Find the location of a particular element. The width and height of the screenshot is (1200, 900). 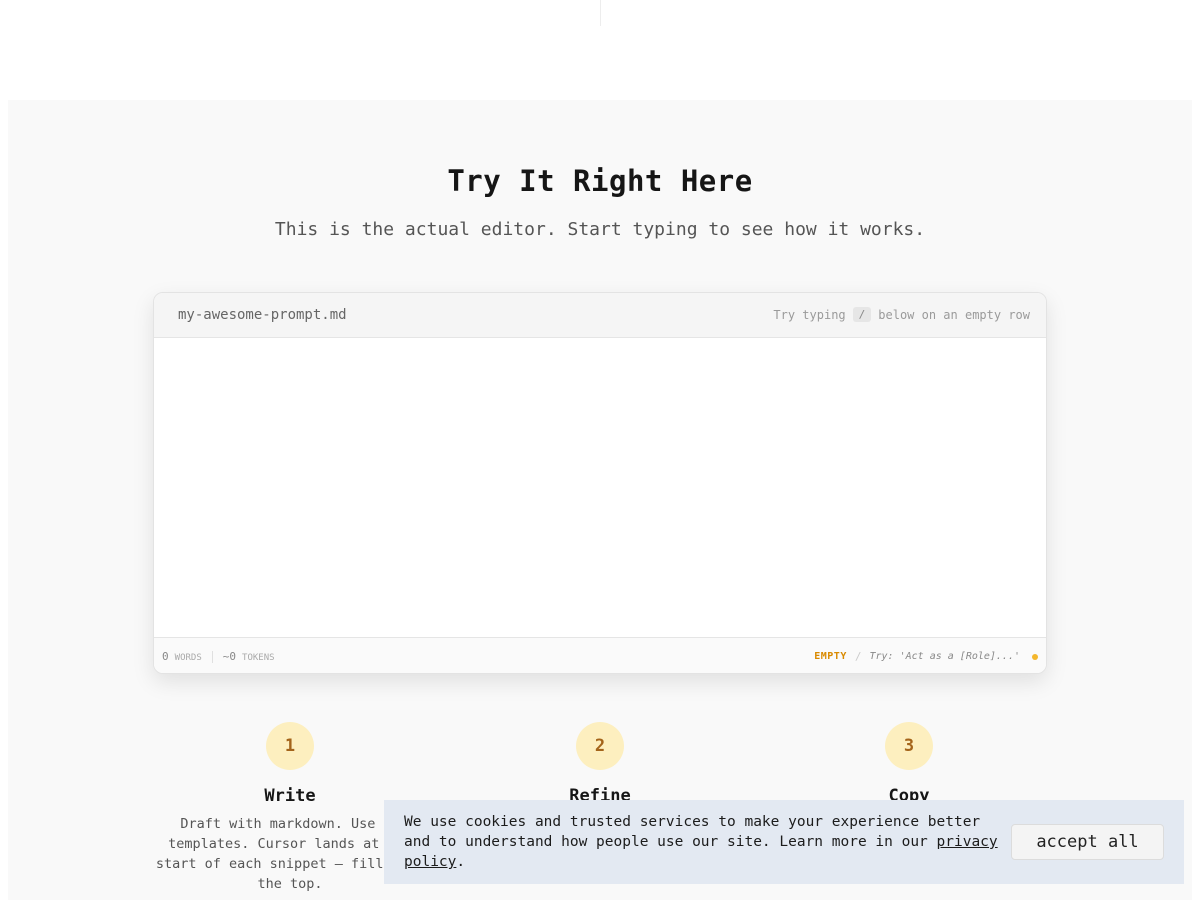

step-copy: 3 Copy is located at coordinates (909, 764).